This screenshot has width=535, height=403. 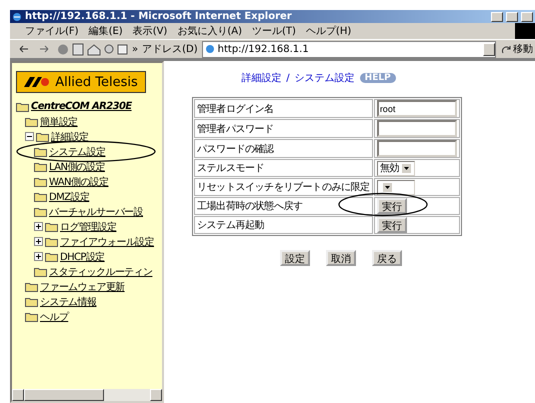 I want to click on setting-label: リセットスイッチをリブートのみに限定, so click(x=283, y=187).